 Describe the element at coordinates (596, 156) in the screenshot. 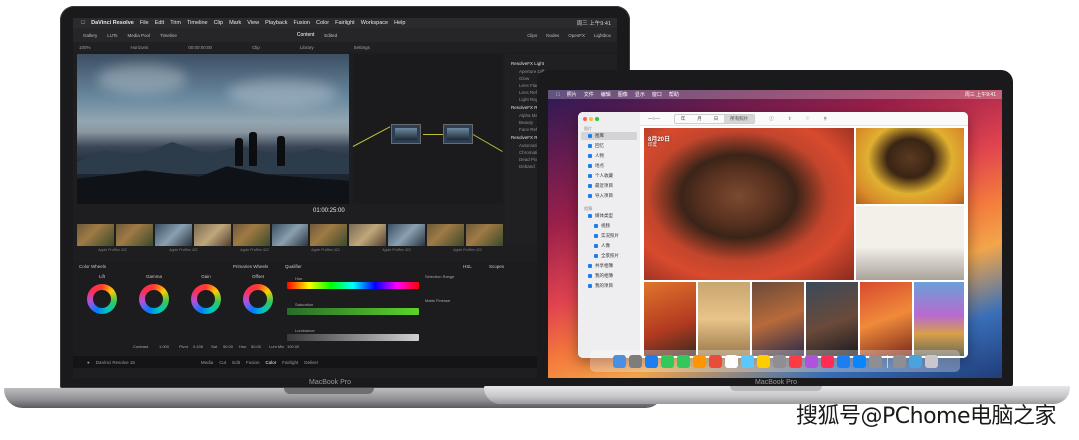

I see `sidebar-item-people: 人物` at that location.